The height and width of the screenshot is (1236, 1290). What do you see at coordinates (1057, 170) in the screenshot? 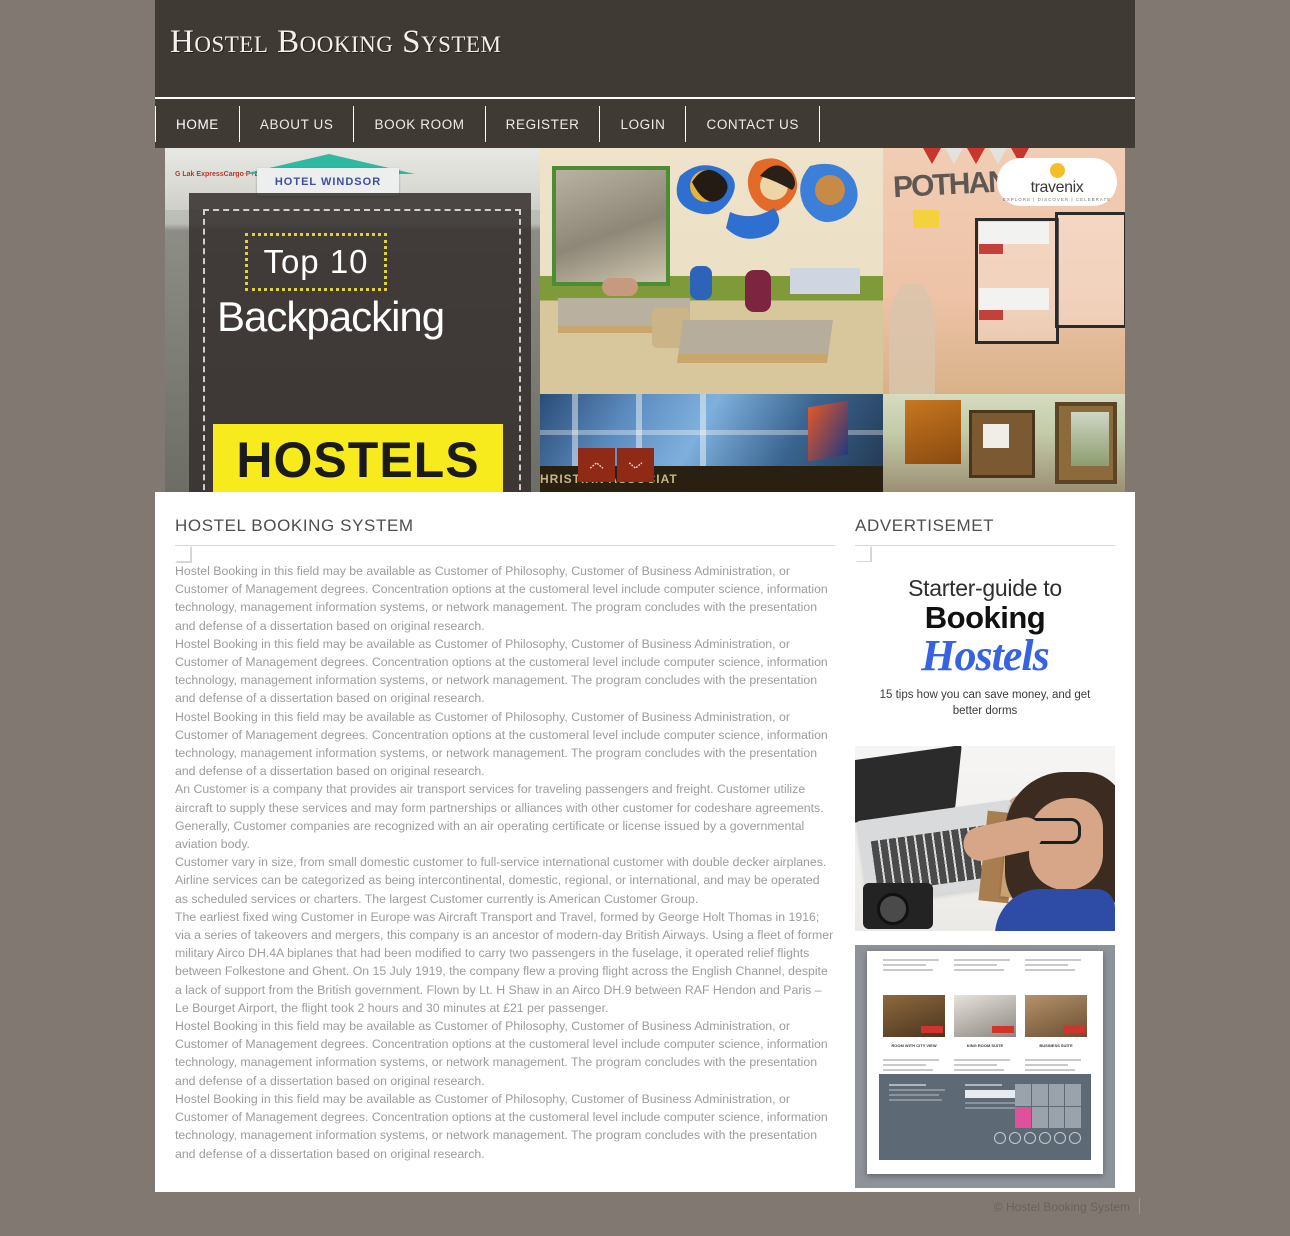
I see `travenix-sun-icon` at bounding box center [1057, 170].